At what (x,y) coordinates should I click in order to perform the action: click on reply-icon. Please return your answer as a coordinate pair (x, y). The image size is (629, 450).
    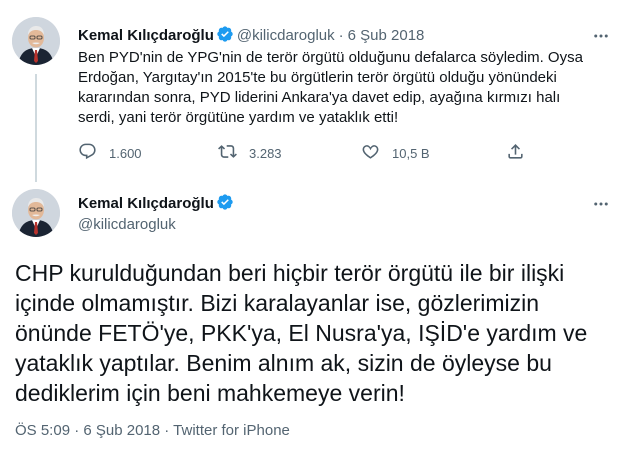
    Looking at the image, I should click on (93, 153).